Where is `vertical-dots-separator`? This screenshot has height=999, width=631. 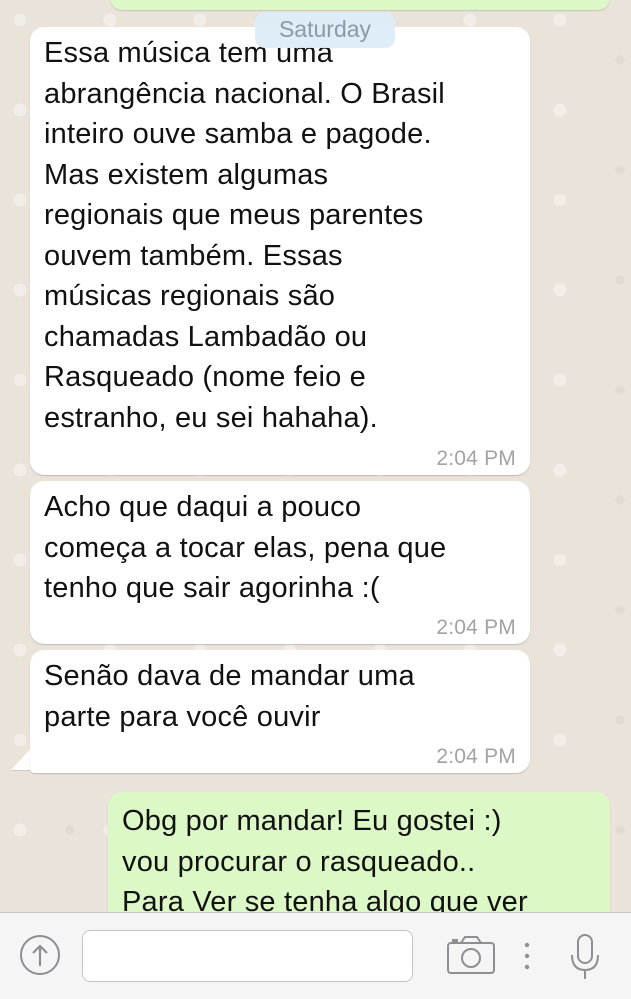 vertical-dots-separator is located at coordinates (527, 956).